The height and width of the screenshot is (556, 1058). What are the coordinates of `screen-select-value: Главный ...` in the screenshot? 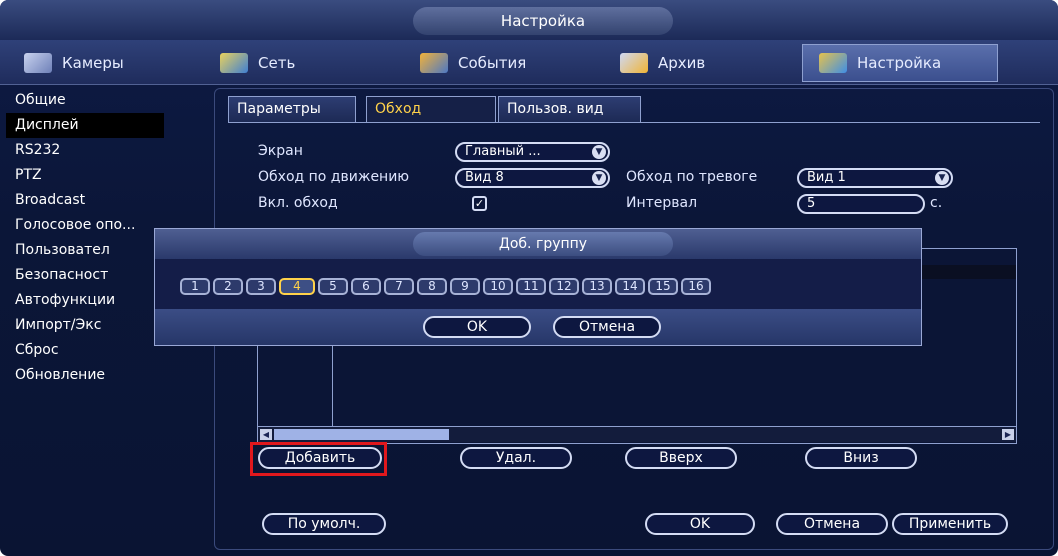 It's located at (503, 151).